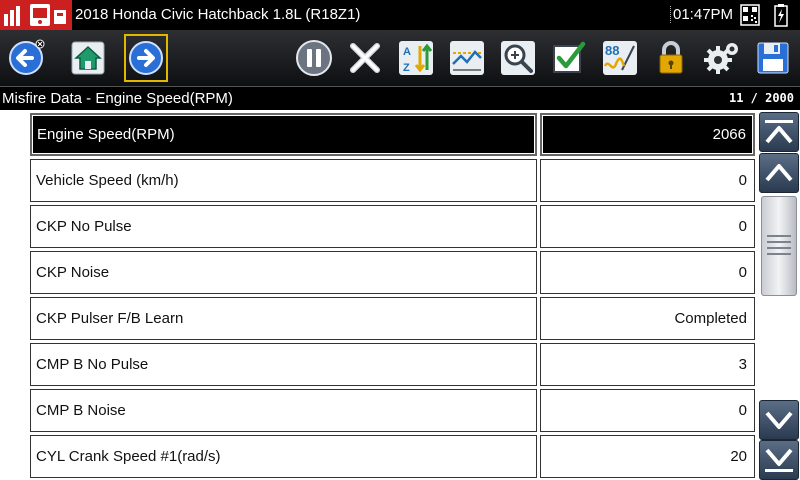 The width and height of the screenshot is (800, 480). I want to click on toolbar: A Z 88, so click(400, 58).